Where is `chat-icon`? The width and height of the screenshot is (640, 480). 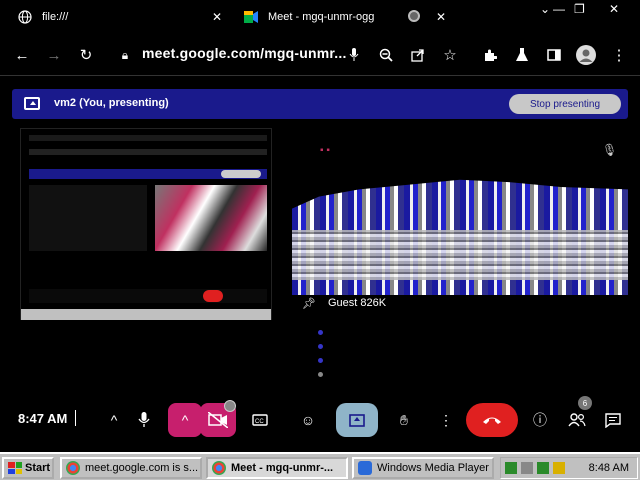
chat-icon is located at coordinates (613, 420).